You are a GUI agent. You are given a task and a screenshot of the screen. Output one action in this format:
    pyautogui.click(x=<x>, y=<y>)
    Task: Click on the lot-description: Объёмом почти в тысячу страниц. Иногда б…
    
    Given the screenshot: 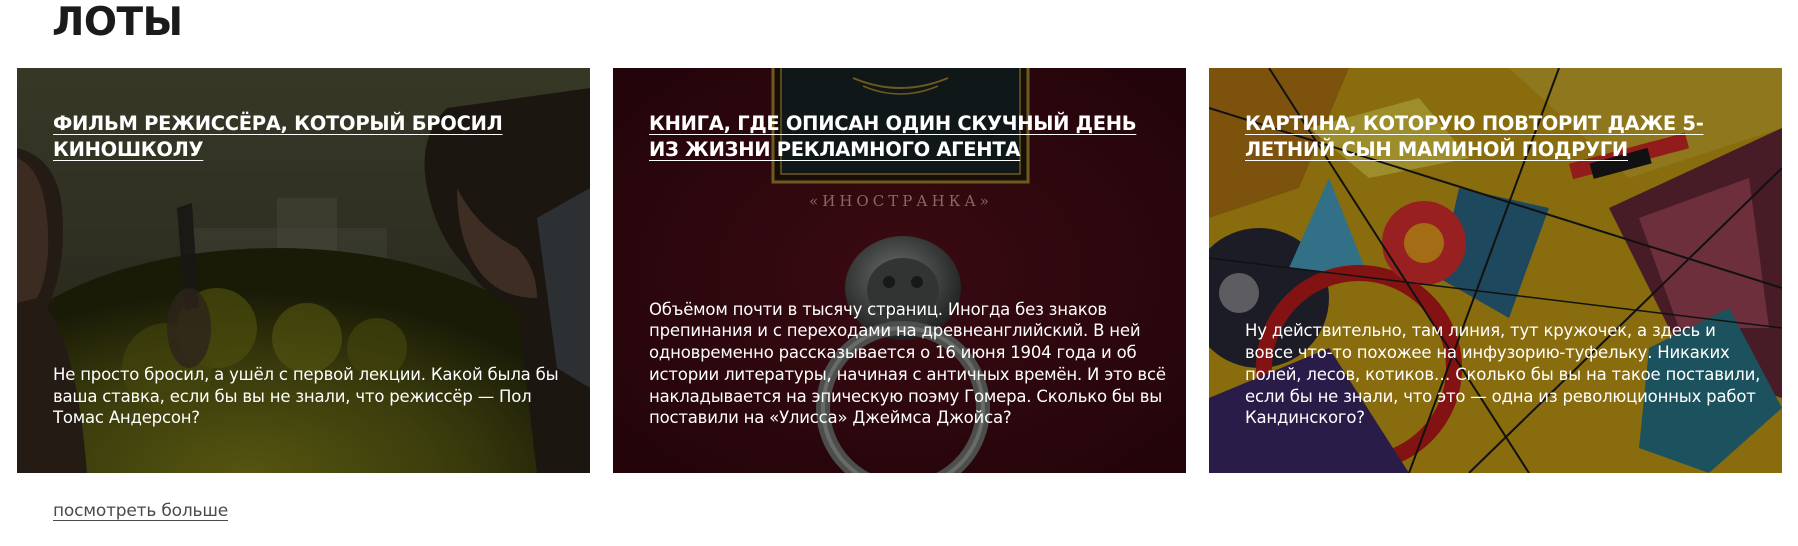 What is the action you would take?
    pyautogui.click(x=907, y=363)
    